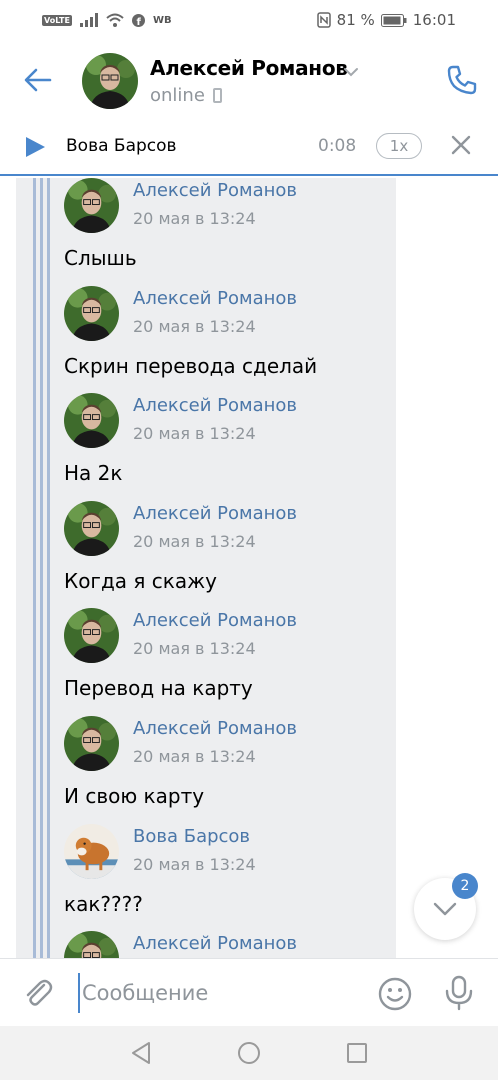  What do you see at coordinates (39, 992) in the screenshot?
I see `paperclip-icon` at bounding box center [39, 992].